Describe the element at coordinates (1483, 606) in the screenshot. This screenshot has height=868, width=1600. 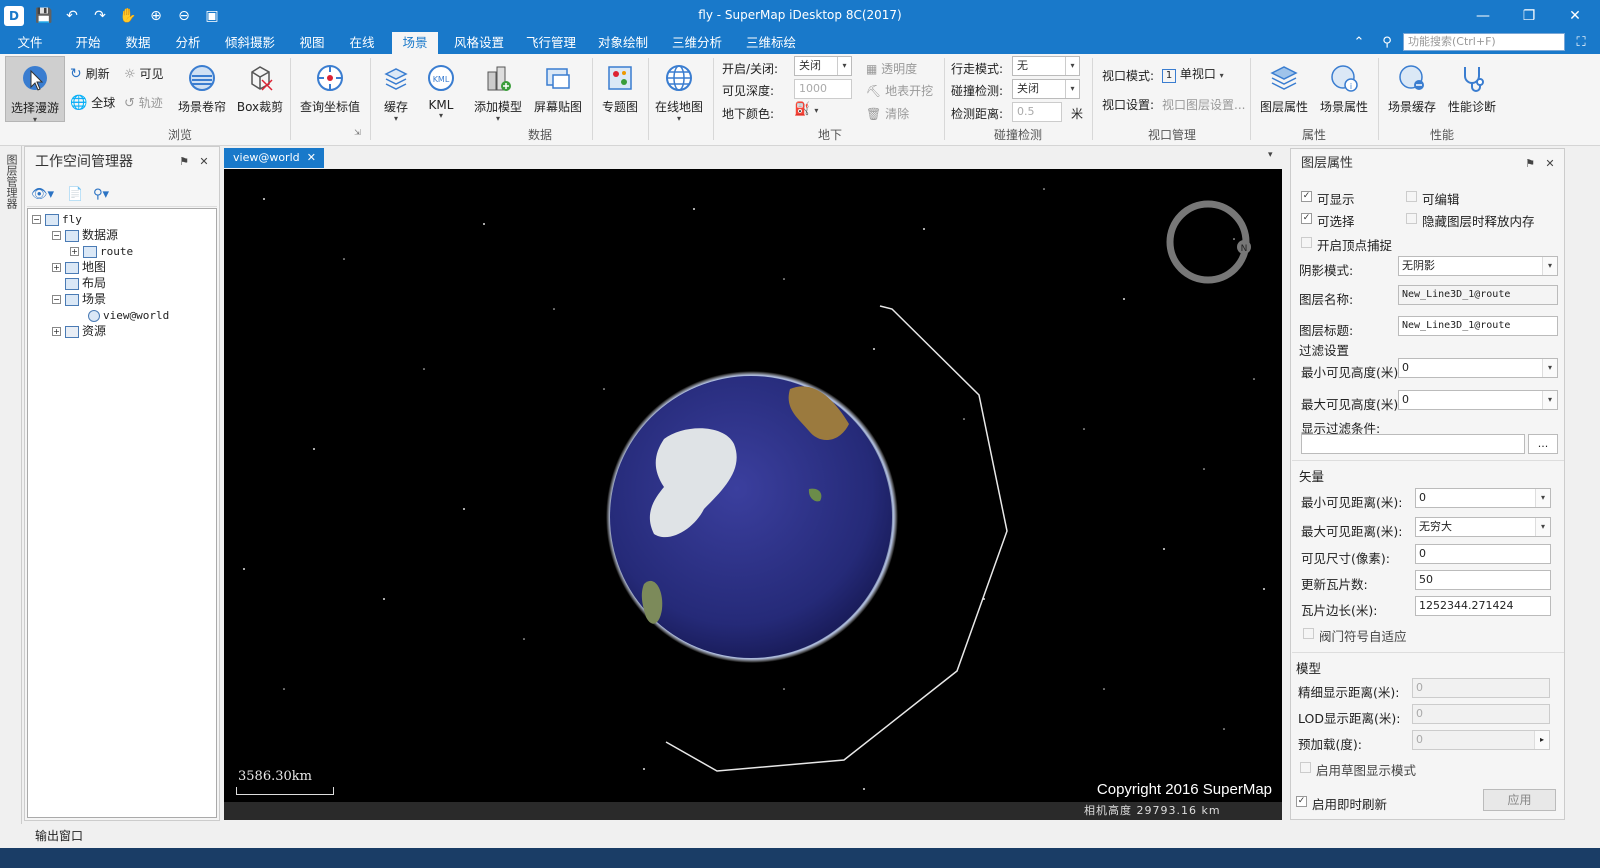
I see `tile-length-input: 1252344.271424` at that location.